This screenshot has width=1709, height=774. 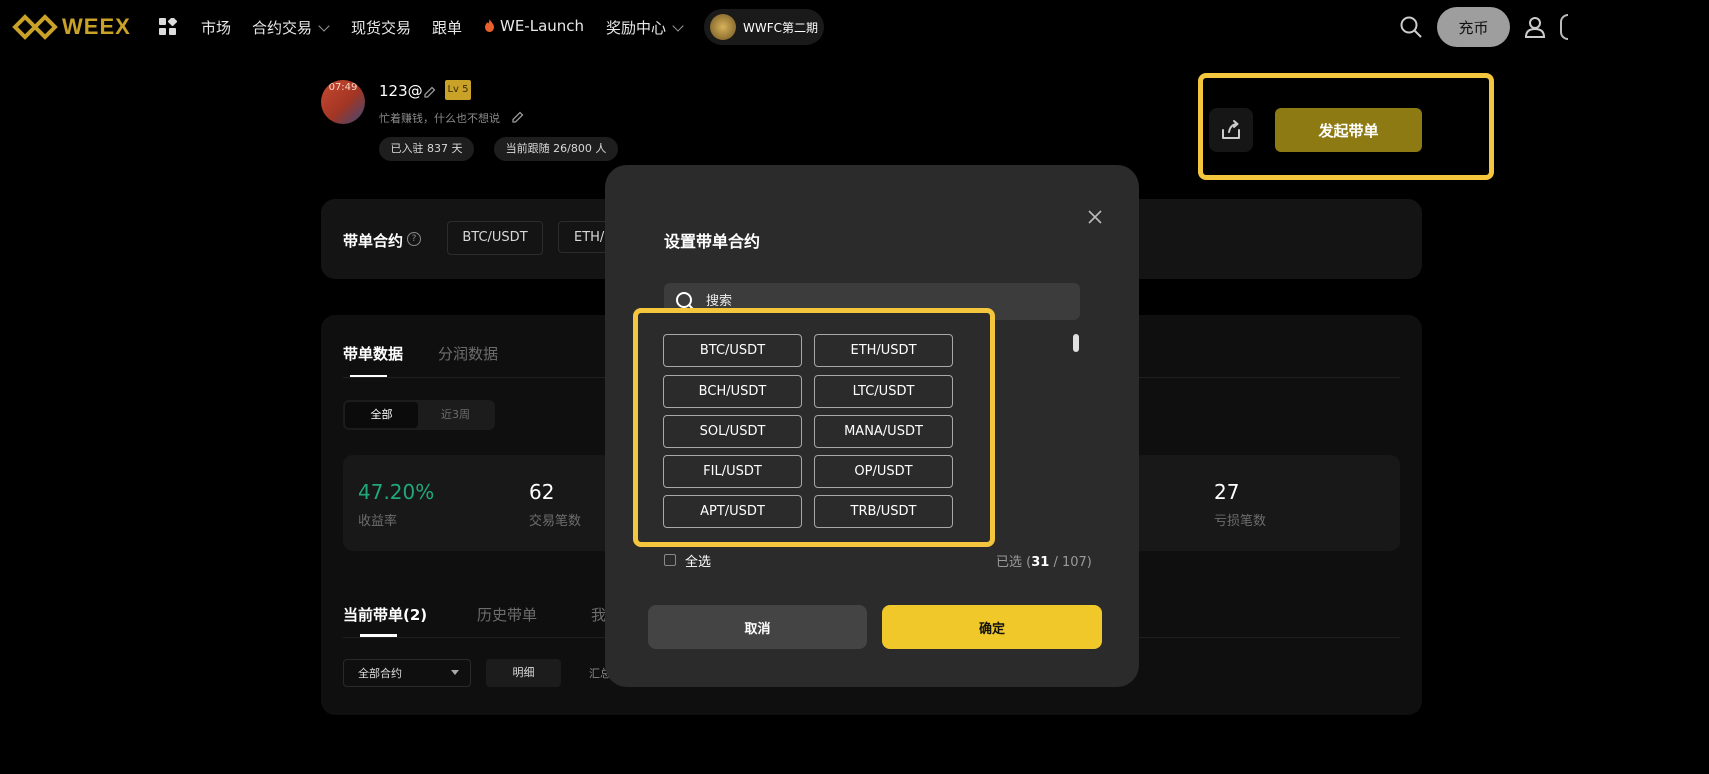 What do you see at coordinates (396, 492) in the screenshot?
I see `stat-value-return: 47.20%` at bounding box center [396, 492].